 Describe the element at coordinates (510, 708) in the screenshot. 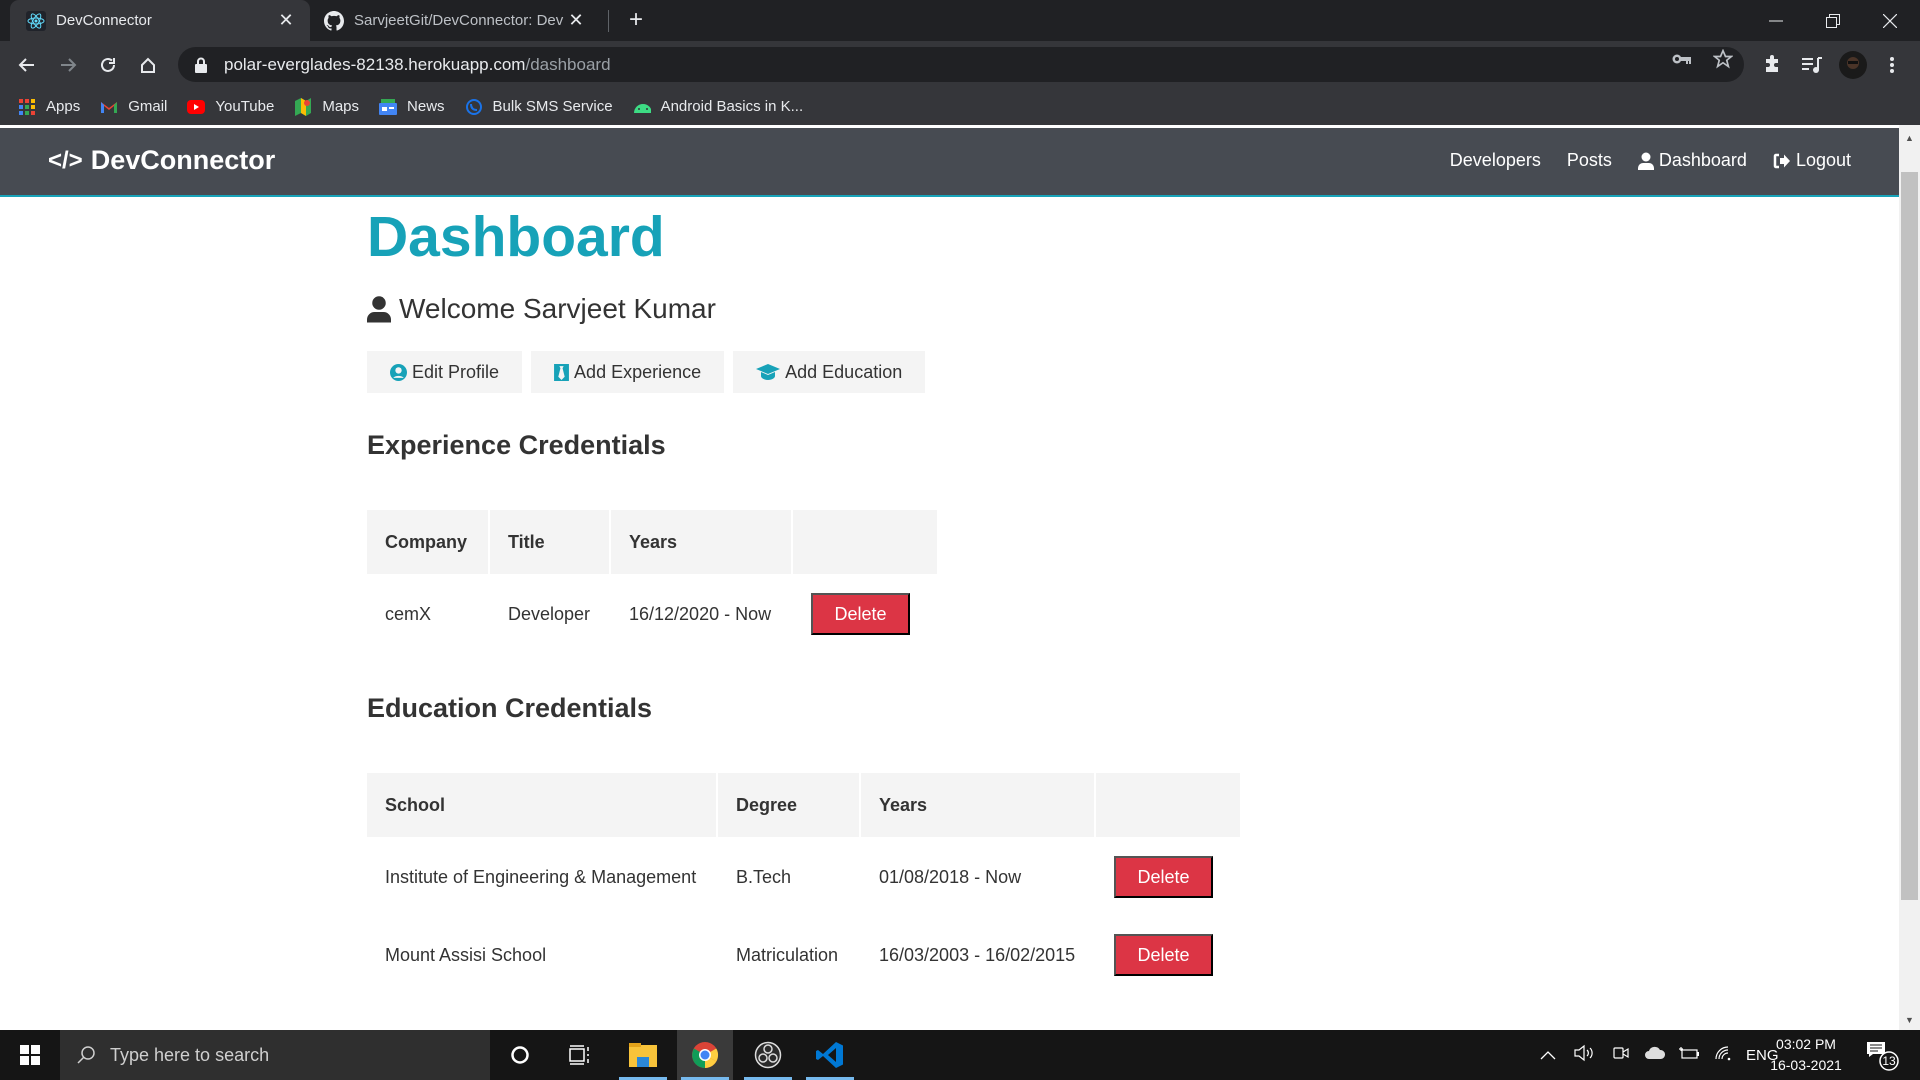

I see `education-heading: Education Credentials` at that location.